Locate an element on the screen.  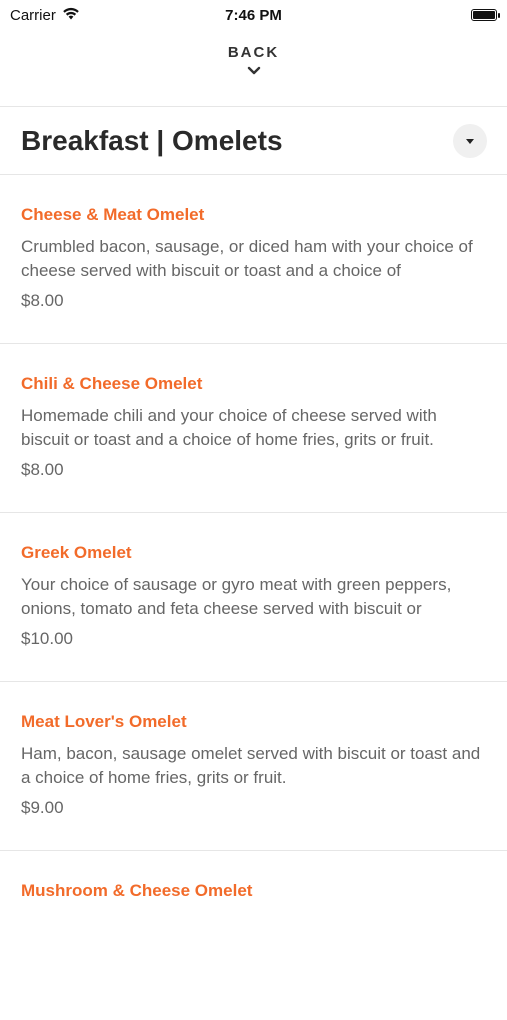
battery-icon is located at coordinates (485, 15).